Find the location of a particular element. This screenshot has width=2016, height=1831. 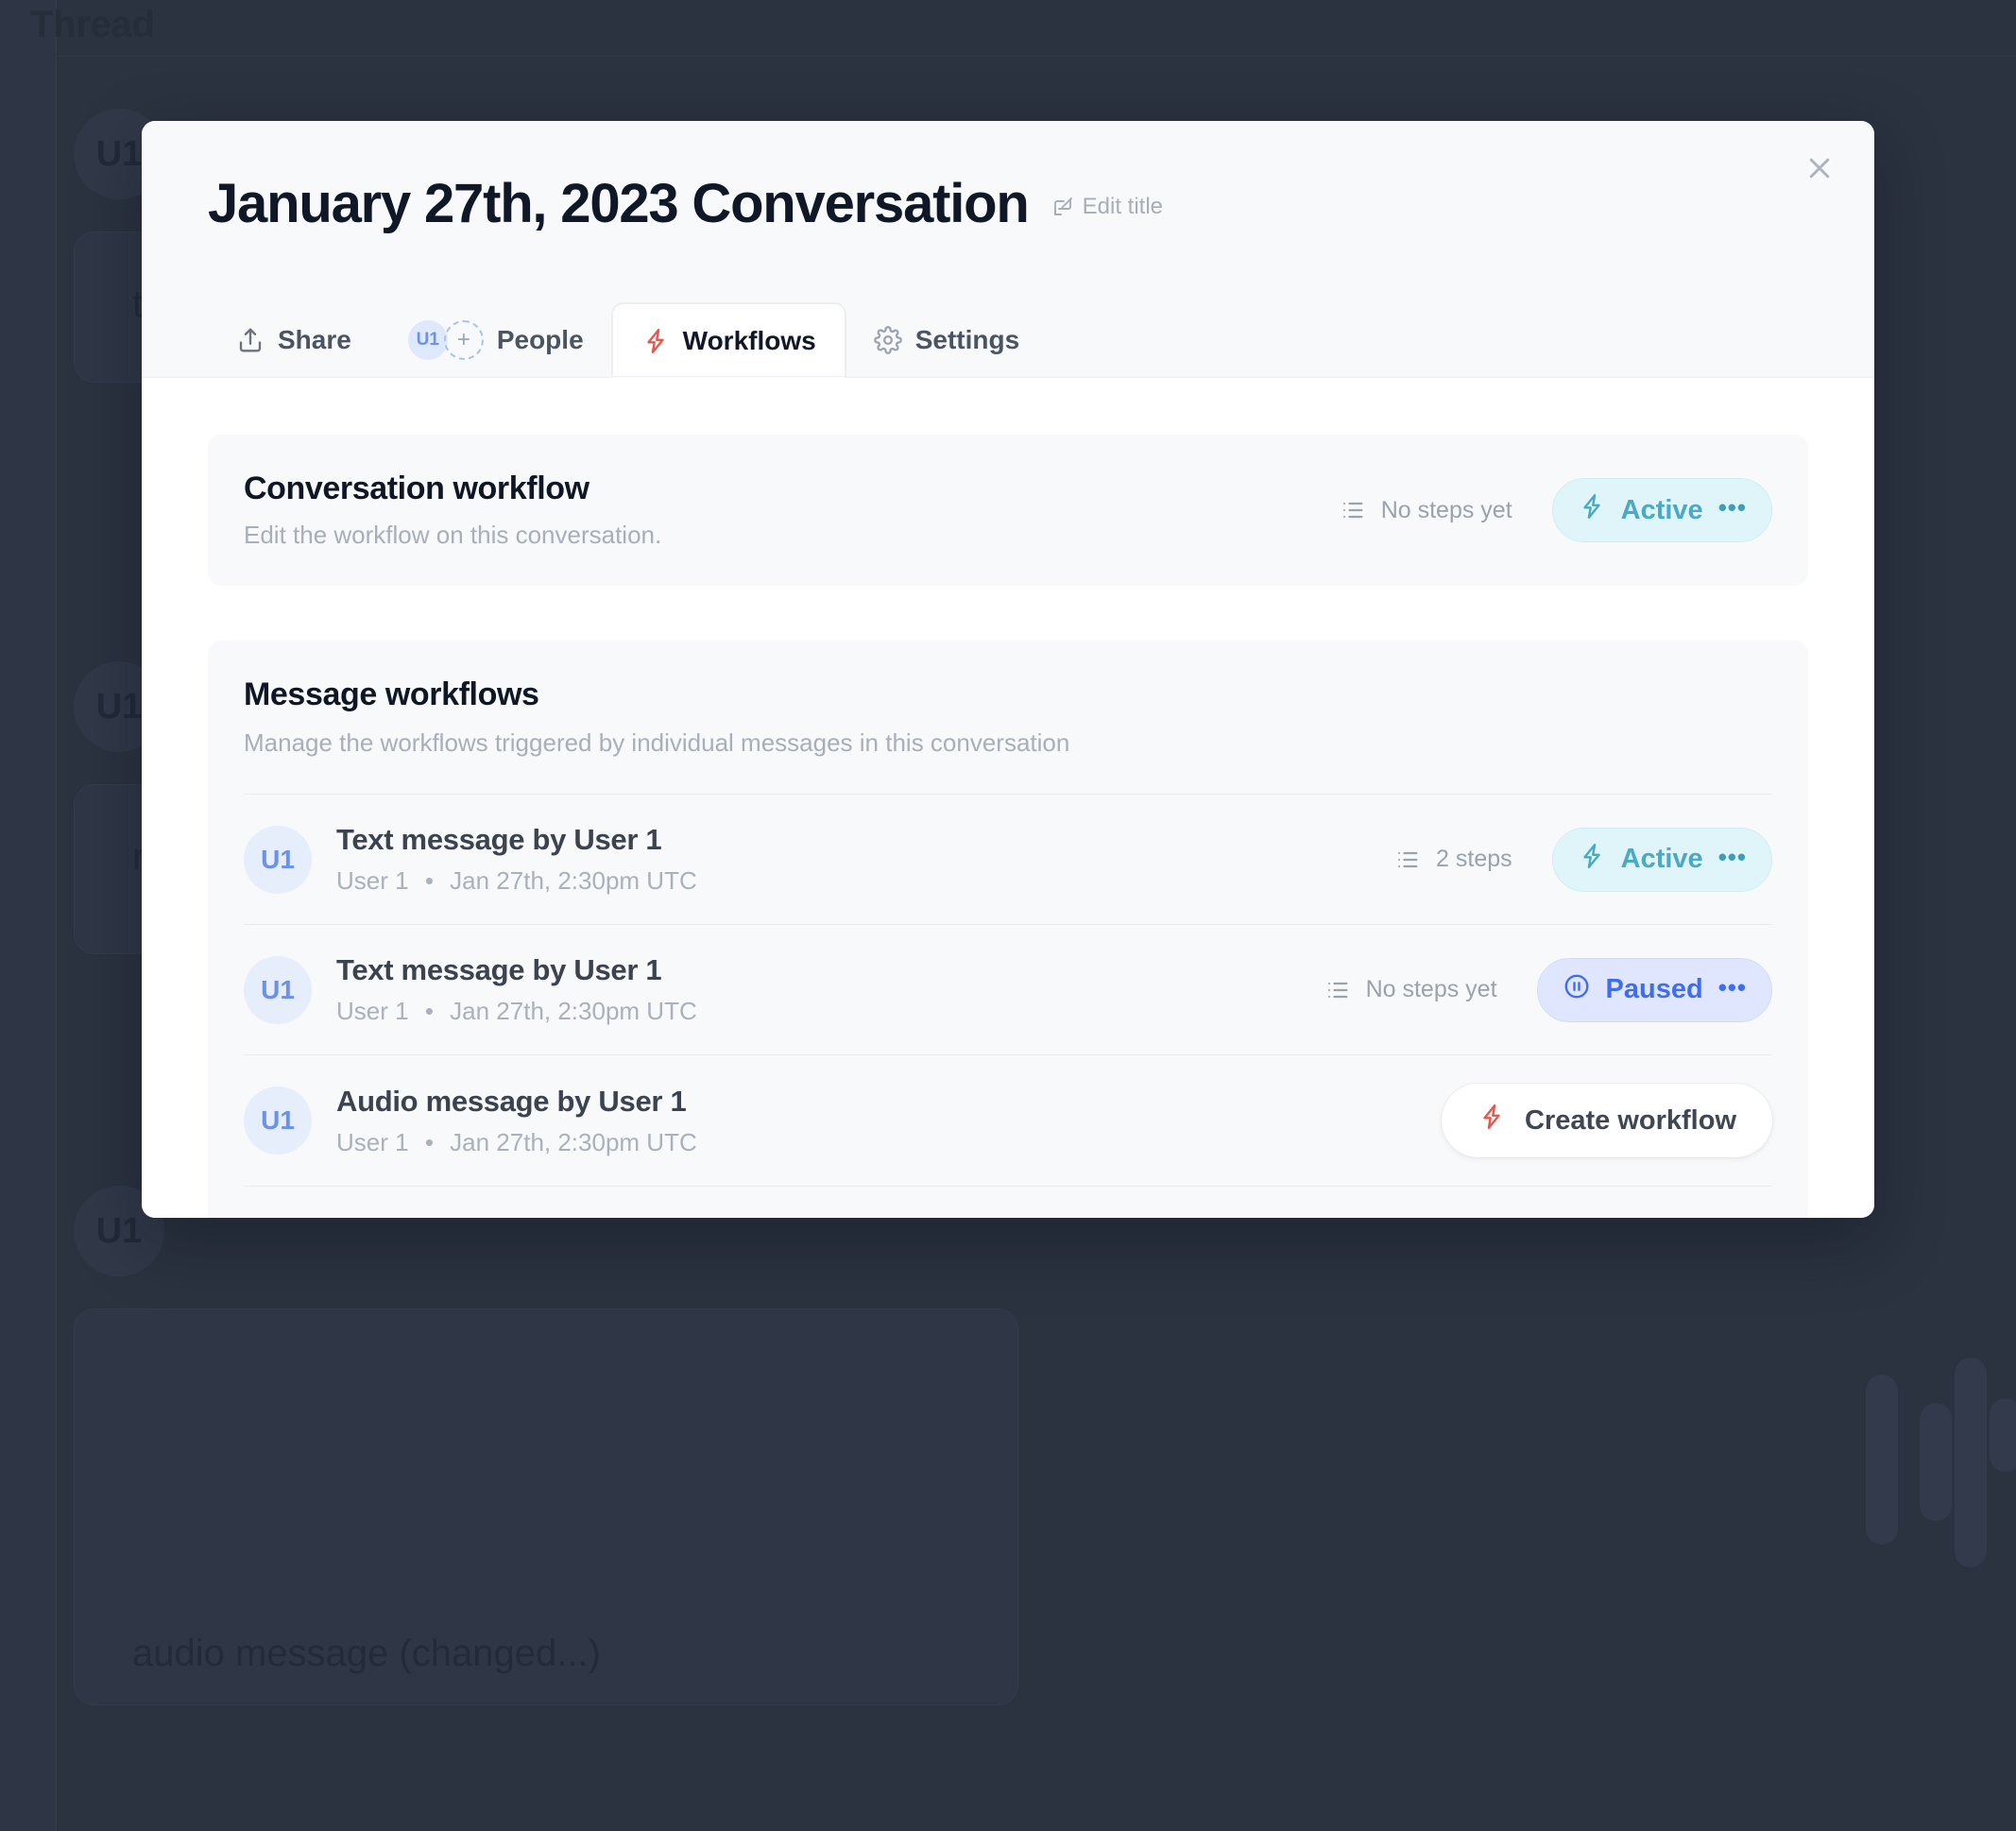

tab-people: U1 + People is located at coordinates (496, 339).